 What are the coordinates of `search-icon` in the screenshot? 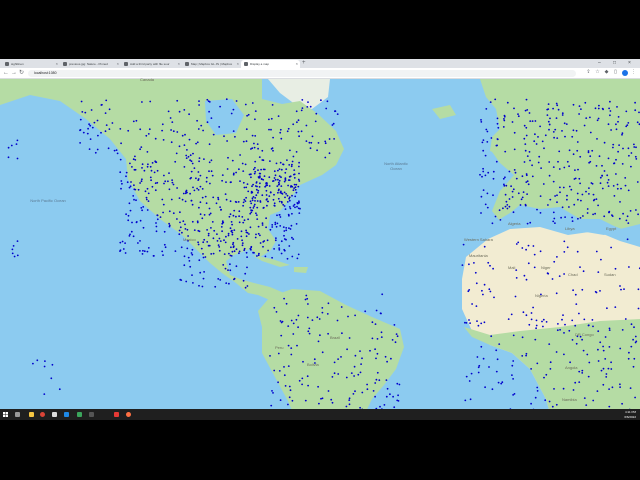 It's located at (17, 414).